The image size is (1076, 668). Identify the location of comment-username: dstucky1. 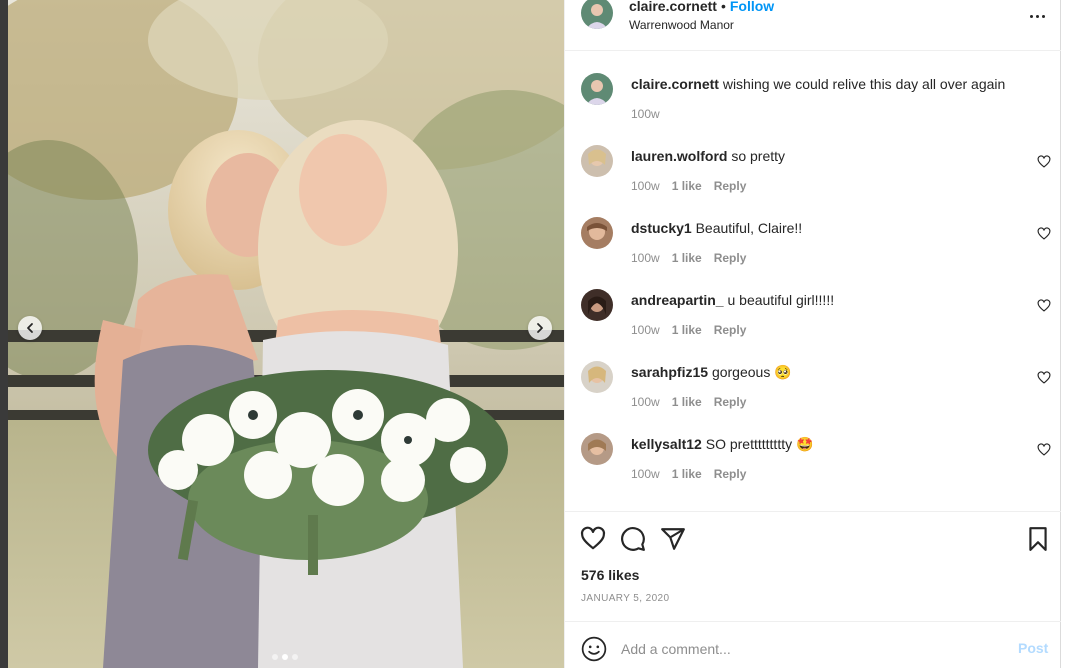
(661, 228).